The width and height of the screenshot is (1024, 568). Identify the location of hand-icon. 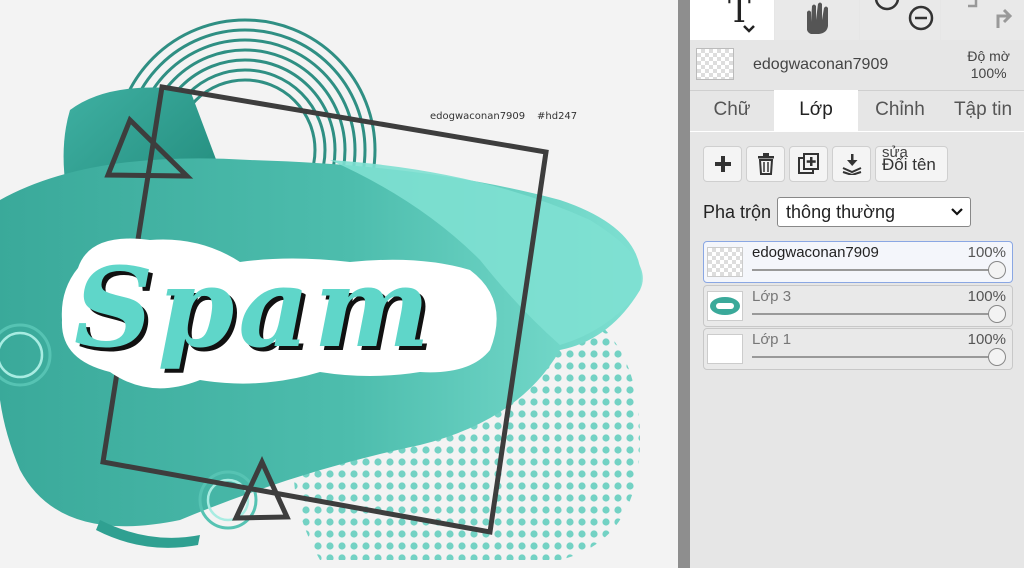
(817, 18).